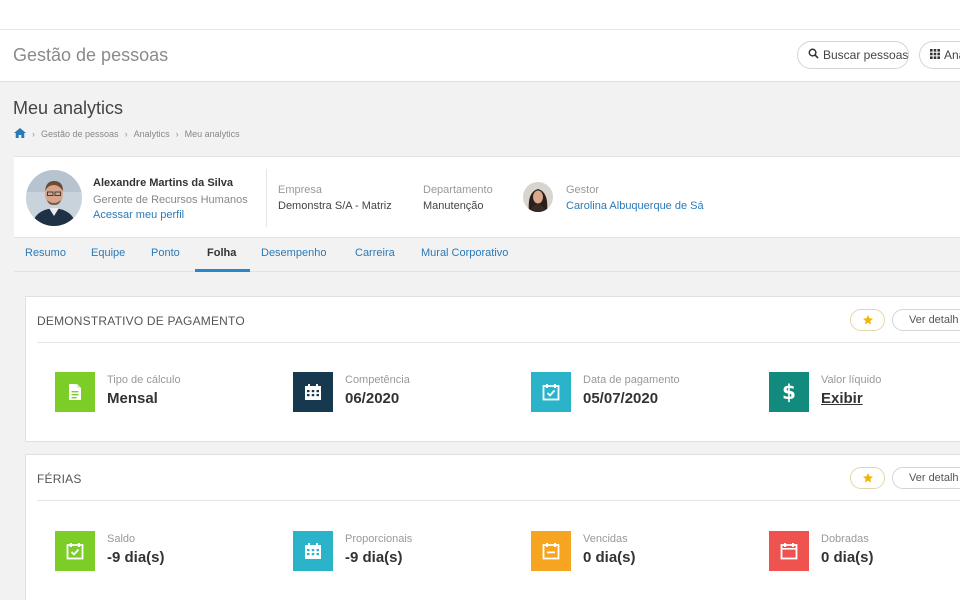  I want to click on search-people-button: Buscar pessoas, so click(853, 55).